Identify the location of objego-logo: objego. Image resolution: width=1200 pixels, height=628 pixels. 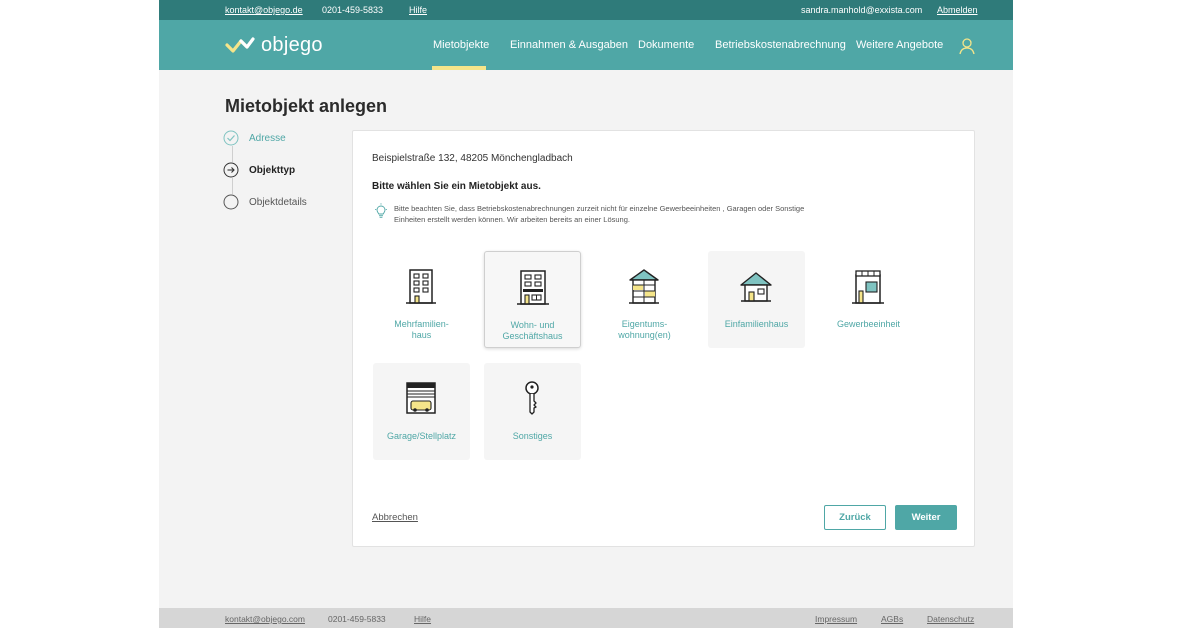
(274, 45).